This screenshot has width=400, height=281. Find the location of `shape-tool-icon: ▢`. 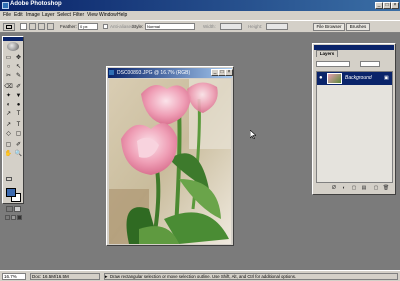

shape-tool-icon: ▢ is located at coordinates (18, 134).